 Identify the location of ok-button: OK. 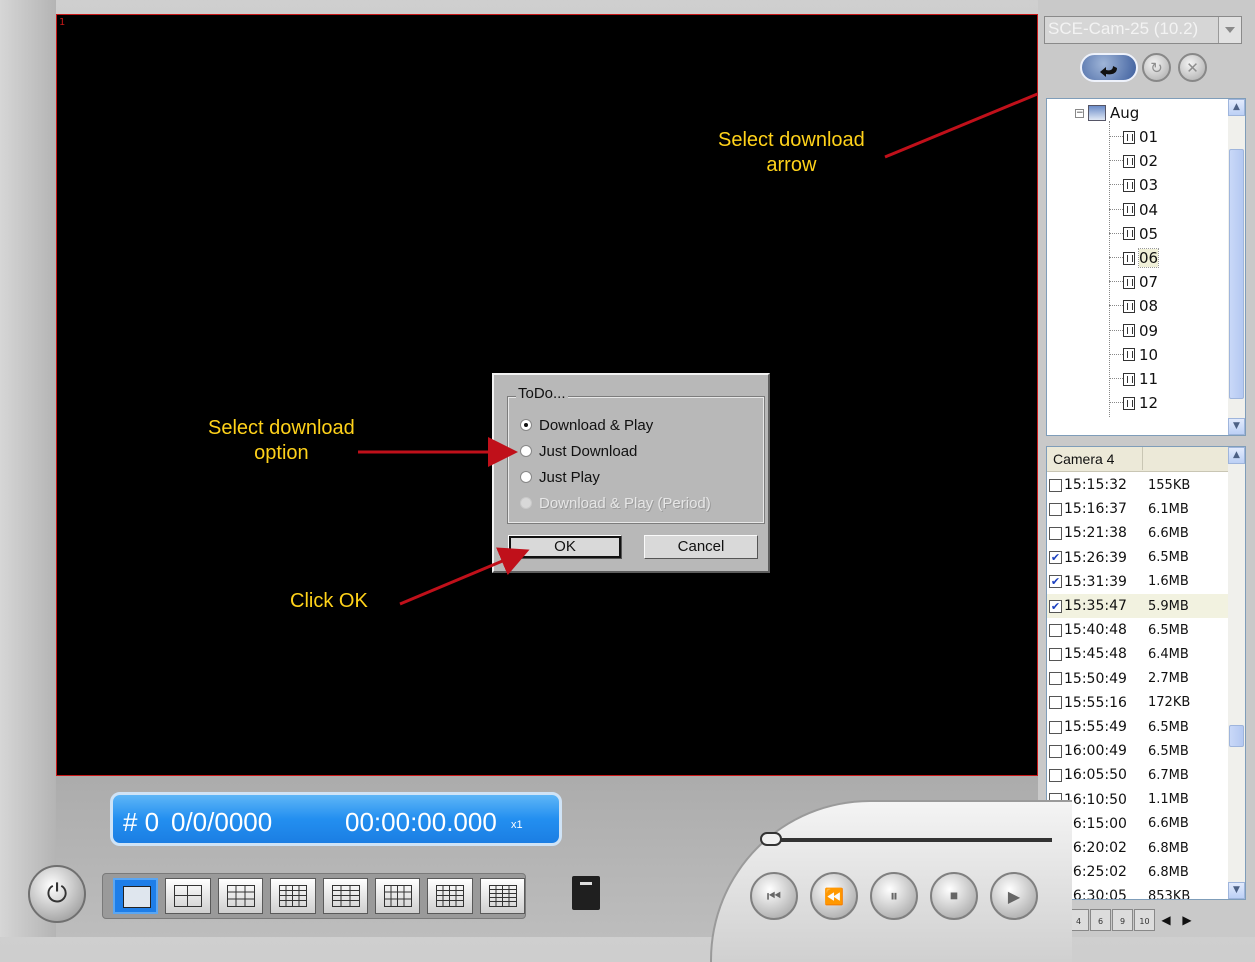
(565, 547).